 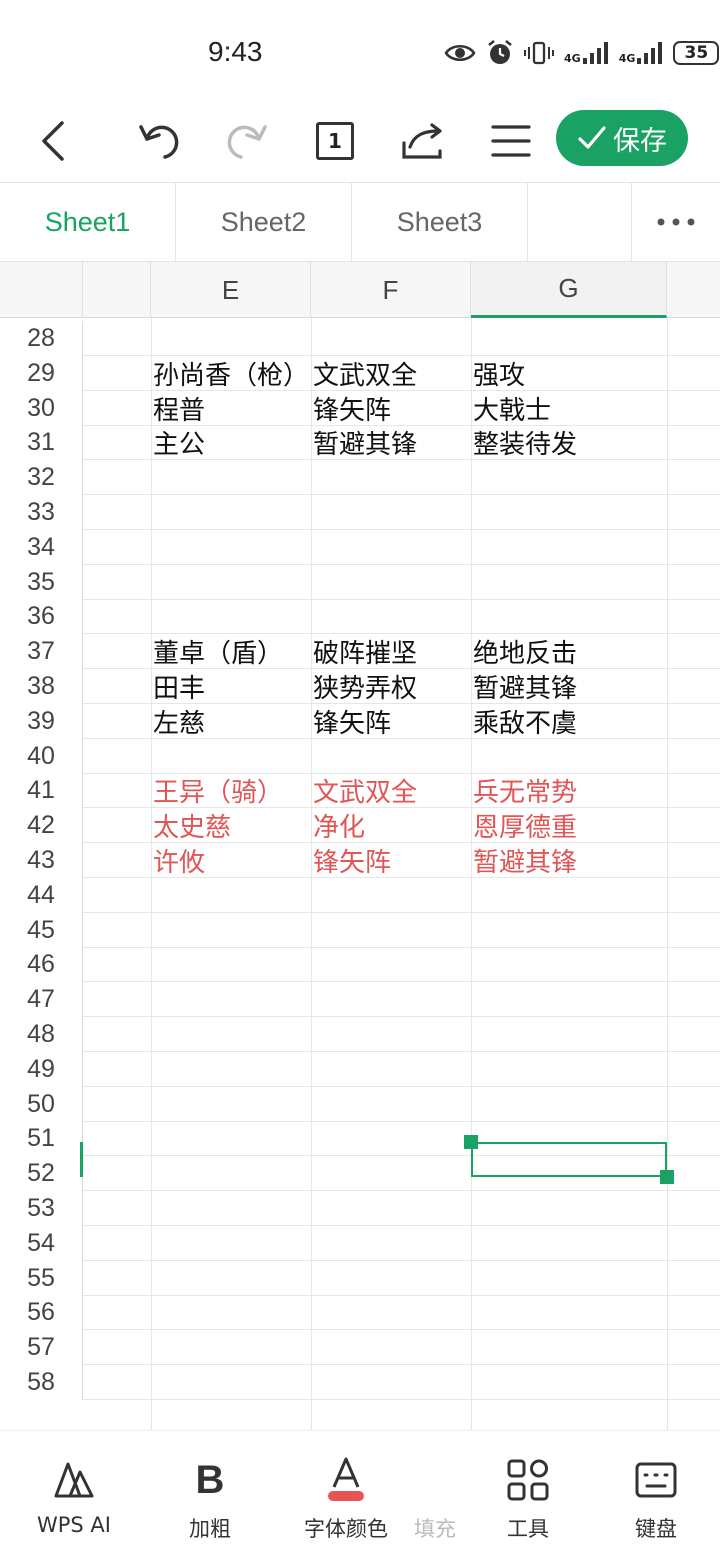 I want to click on cell-g: 强攻, so click(x=569, y=373).